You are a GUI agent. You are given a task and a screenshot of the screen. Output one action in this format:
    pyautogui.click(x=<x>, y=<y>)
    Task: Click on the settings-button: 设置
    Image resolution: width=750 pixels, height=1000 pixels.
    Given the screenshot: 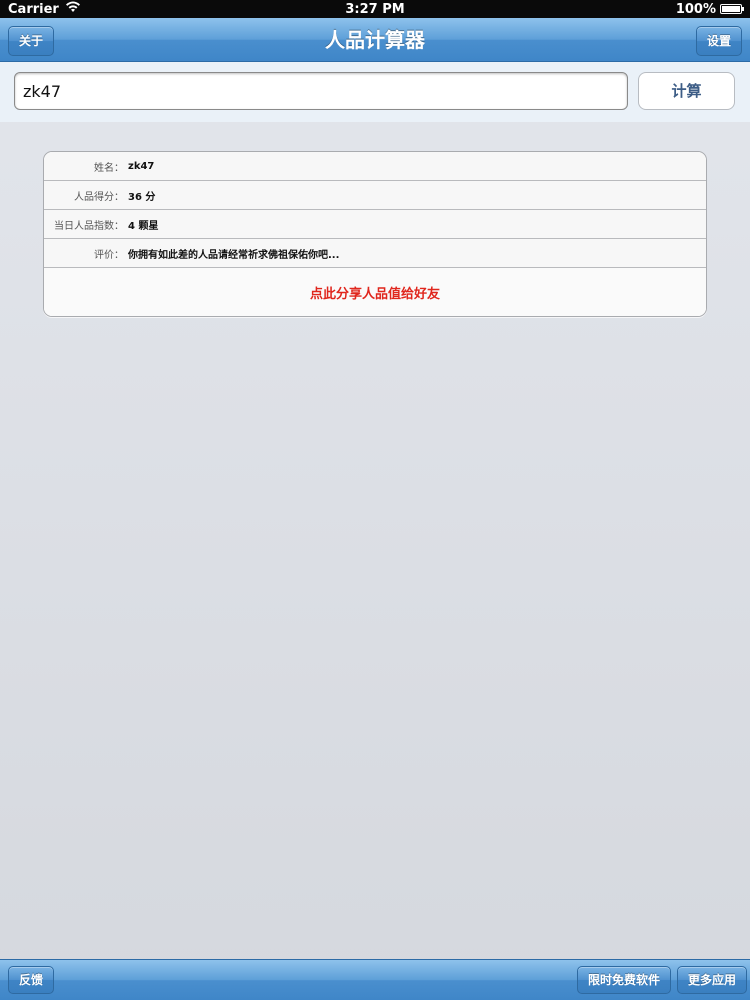 What is the action you would take?
    pyautogui.click(x=718, y=41)
    